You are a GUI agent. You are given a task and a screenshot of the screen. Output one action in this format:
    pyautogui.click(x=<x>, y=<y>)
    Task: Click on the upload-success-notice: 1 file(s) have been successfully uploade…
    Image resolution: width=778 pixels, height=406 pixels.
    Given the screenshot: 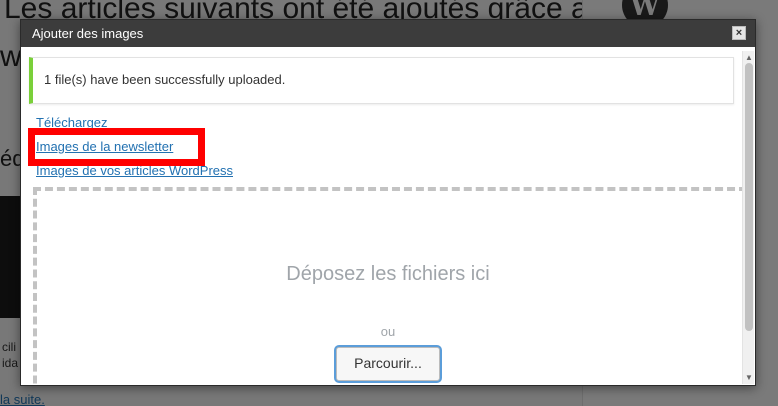 What is the action you would take?
    pyautogui.click(x=381, y=80)
    